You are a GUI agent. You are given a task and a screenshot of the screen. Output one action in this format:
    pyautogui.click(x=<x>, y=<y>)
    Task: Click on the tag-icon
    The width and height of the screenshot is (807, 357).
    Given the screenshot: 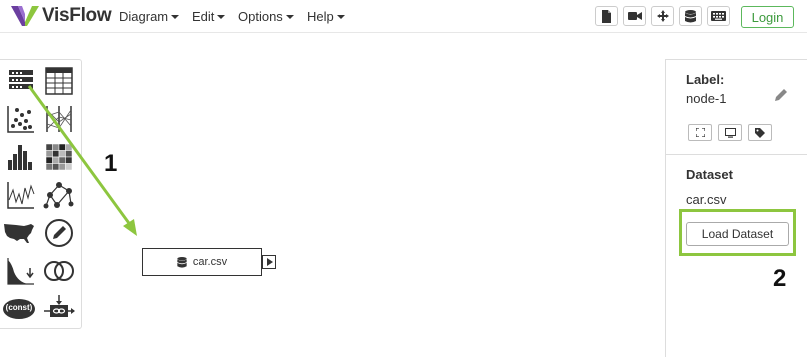 What is the action you would take?
    pyautogui.click(x=760, y=132)
    